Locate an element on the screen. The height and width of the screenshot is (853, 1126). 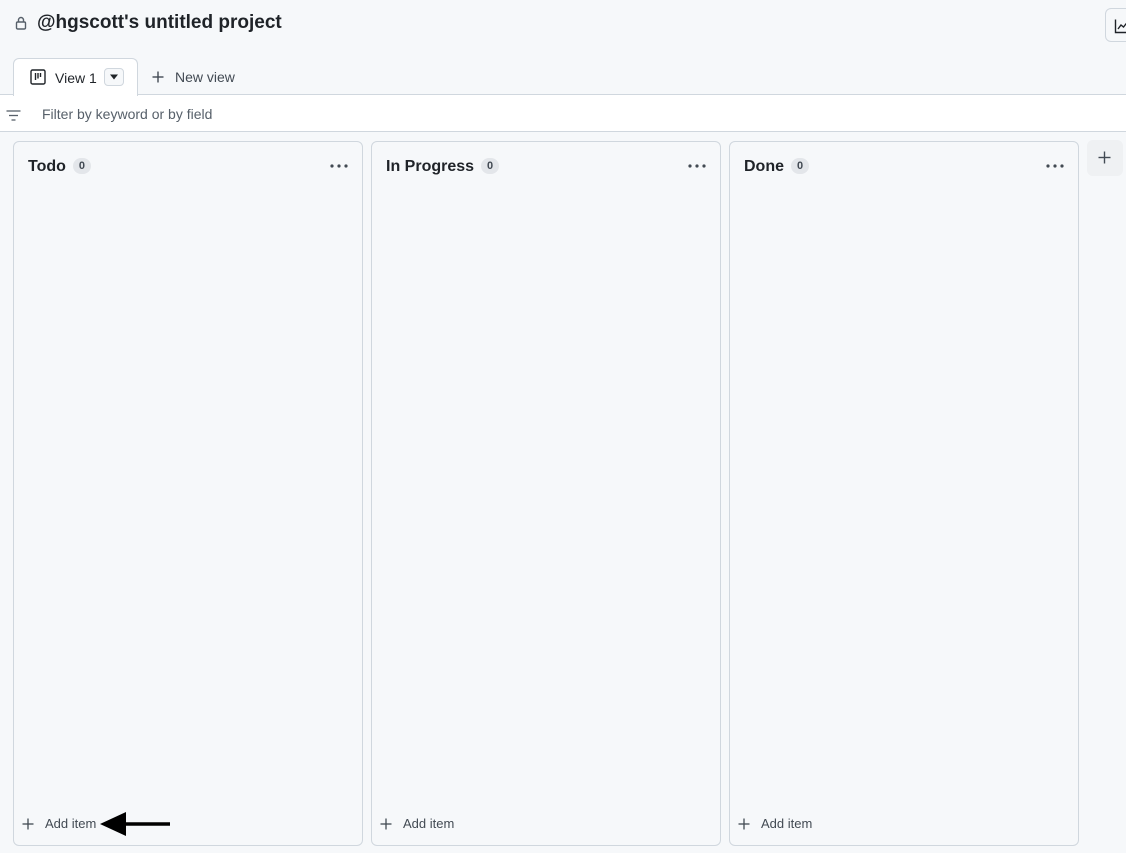
triangle-down-icon is located at coordinates (114, 77).